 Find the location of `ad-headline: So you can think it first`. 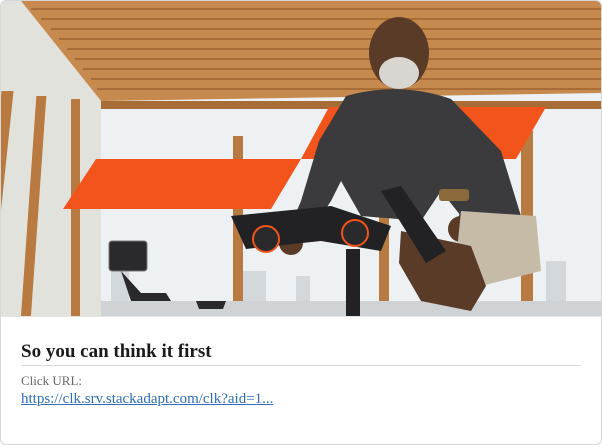

ad-headline: So you can think it first is located at coordinates (116, 351).